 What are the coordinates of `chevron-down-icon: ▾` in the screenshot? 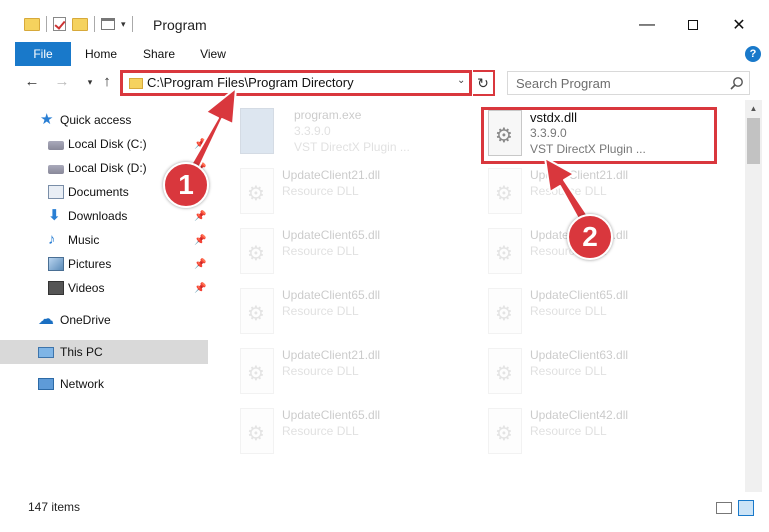 It's located at (123, 24).